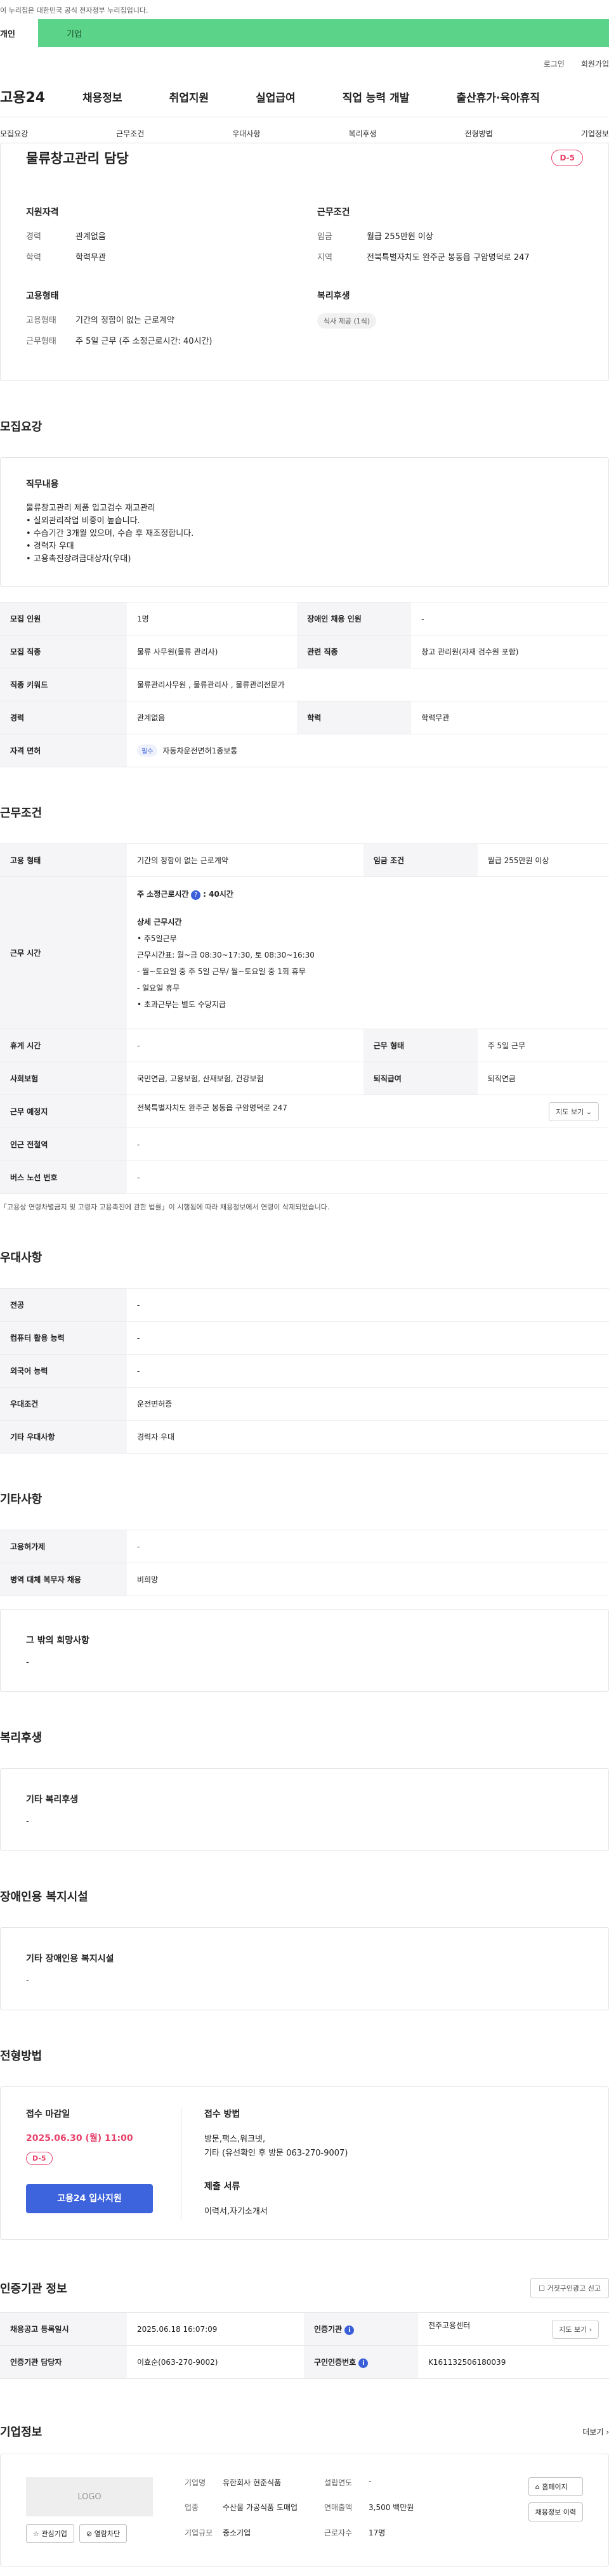 The width and height of the screenshot is (609, 2576). What do you see at coordinates (421, 1045) in the screenshot?
I see `row-label: 근무 형태` at bounding box center [421, 1045].